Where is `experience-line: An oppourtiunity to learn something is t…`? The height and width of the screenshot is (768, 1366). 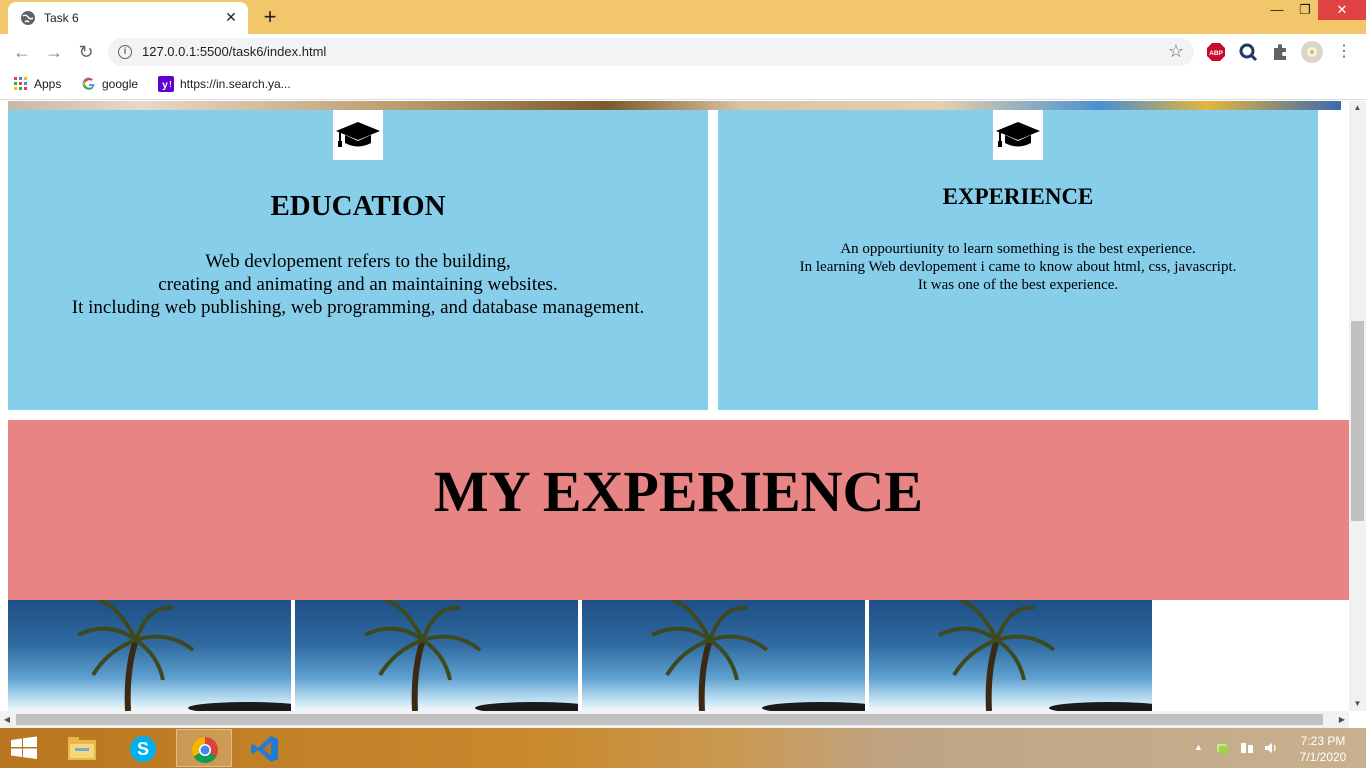
experience-line: An oppourtiunity to learn something is t… is located at coordinates (1018, 249).